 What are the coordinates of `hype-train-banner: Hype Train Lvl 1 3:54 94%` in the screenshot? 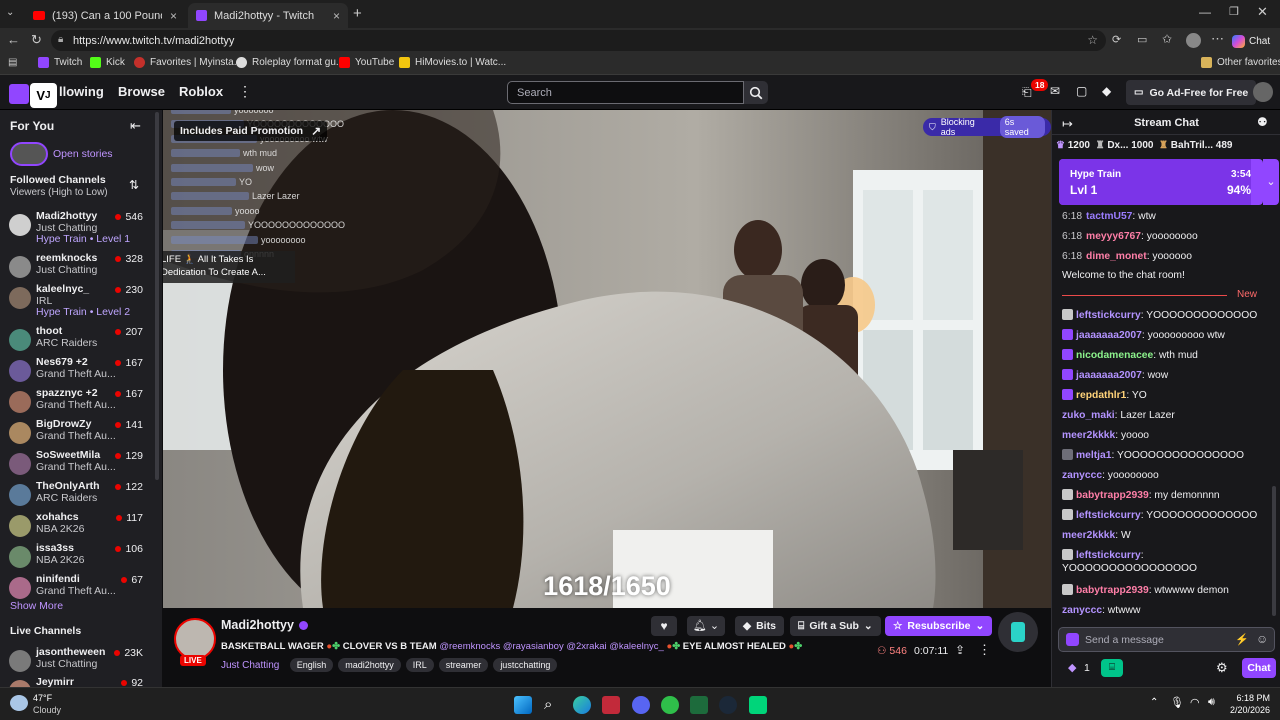 It's located at (1161, 182).